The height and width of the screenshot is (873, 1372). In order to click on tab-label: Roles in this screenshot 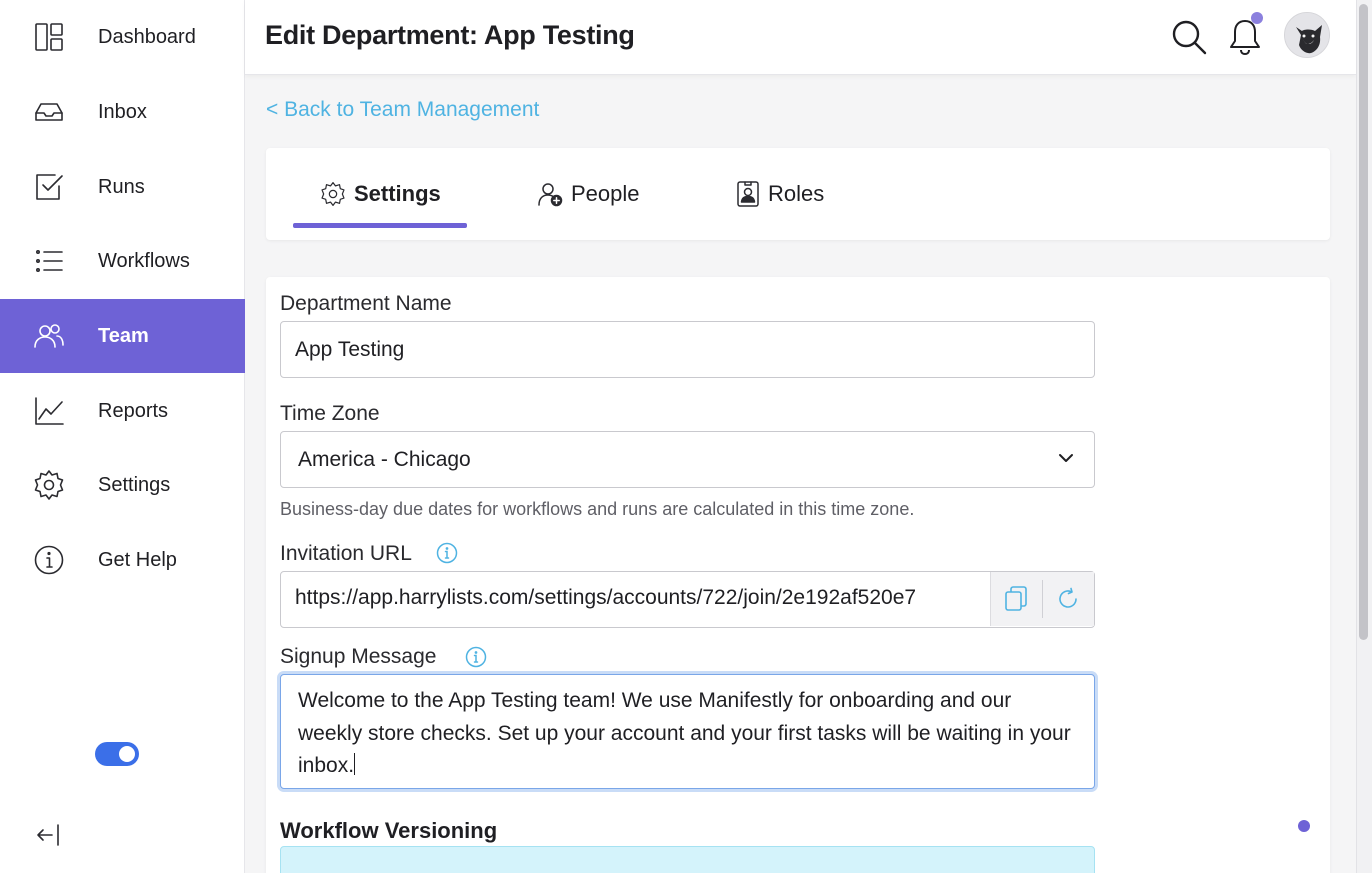, I will do `click(796, 193)`.